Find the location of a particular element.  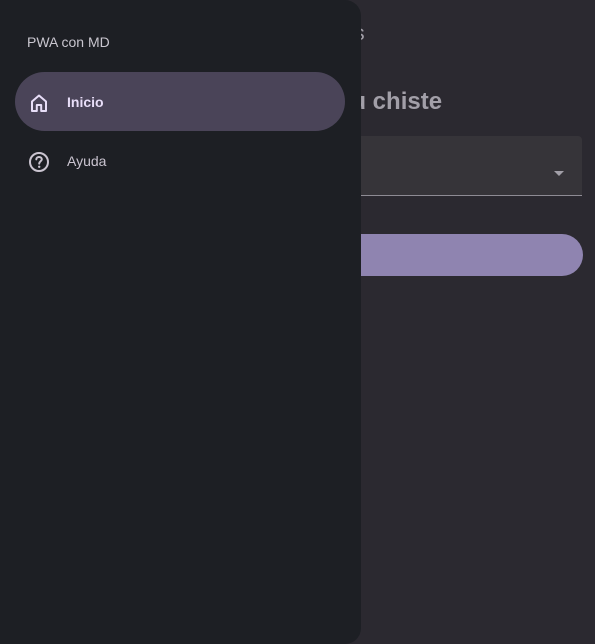

home-icon is located at coordinates (39, 103).